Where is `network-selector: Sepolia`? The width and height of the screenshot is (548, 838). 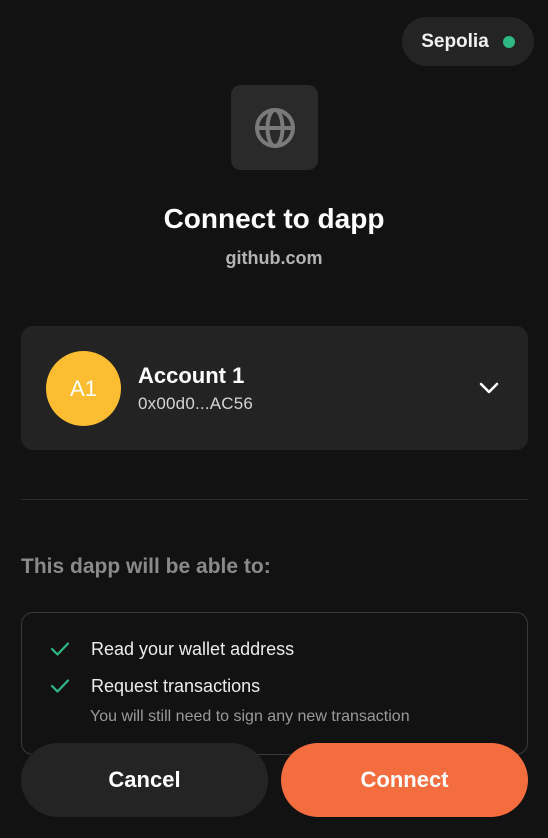
network-selector: Sepolia is located at coordinates (468, 41).